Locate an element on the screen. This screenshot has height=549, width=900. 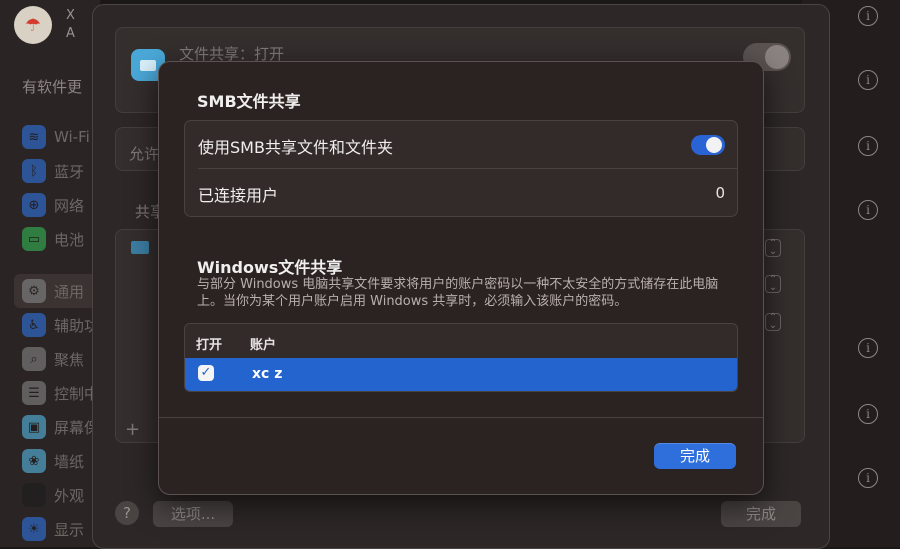
wallpaper-icon: ❀ is located at coordinates (34, 461).